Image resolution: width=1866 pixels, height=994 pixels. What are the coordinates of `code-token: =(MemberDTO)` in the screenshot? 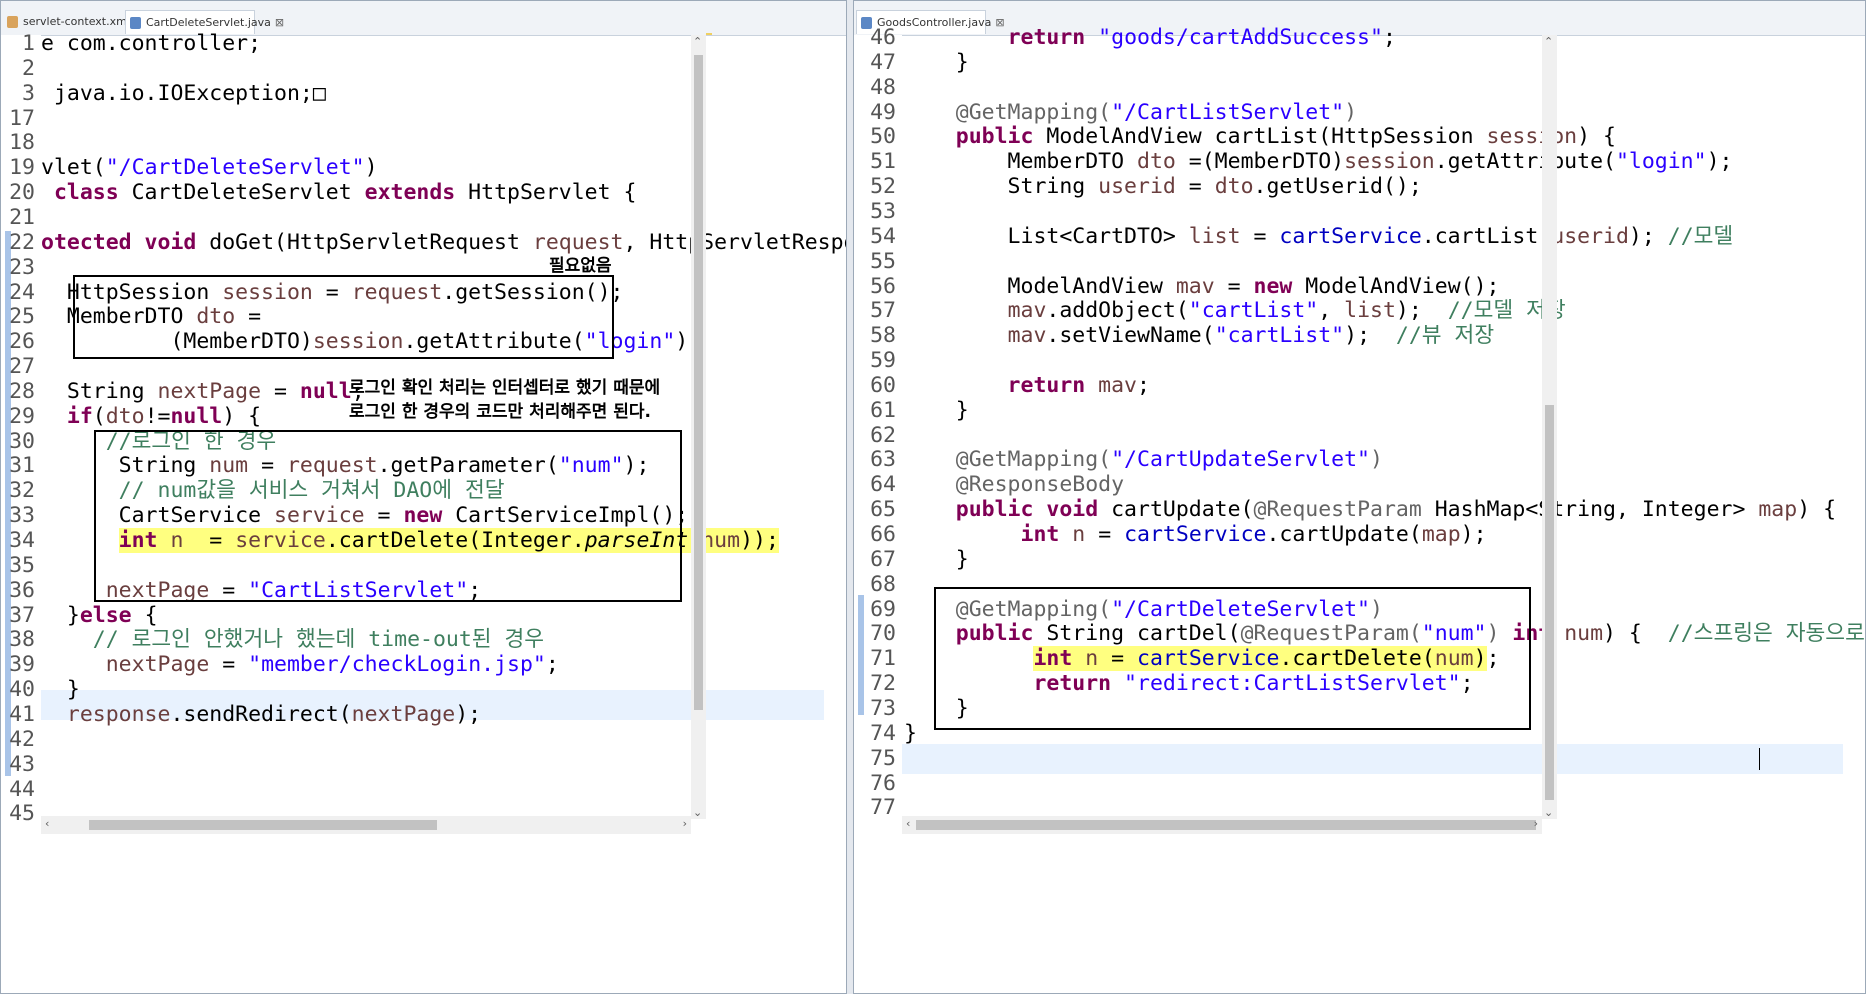 It's located at (1260, 162).